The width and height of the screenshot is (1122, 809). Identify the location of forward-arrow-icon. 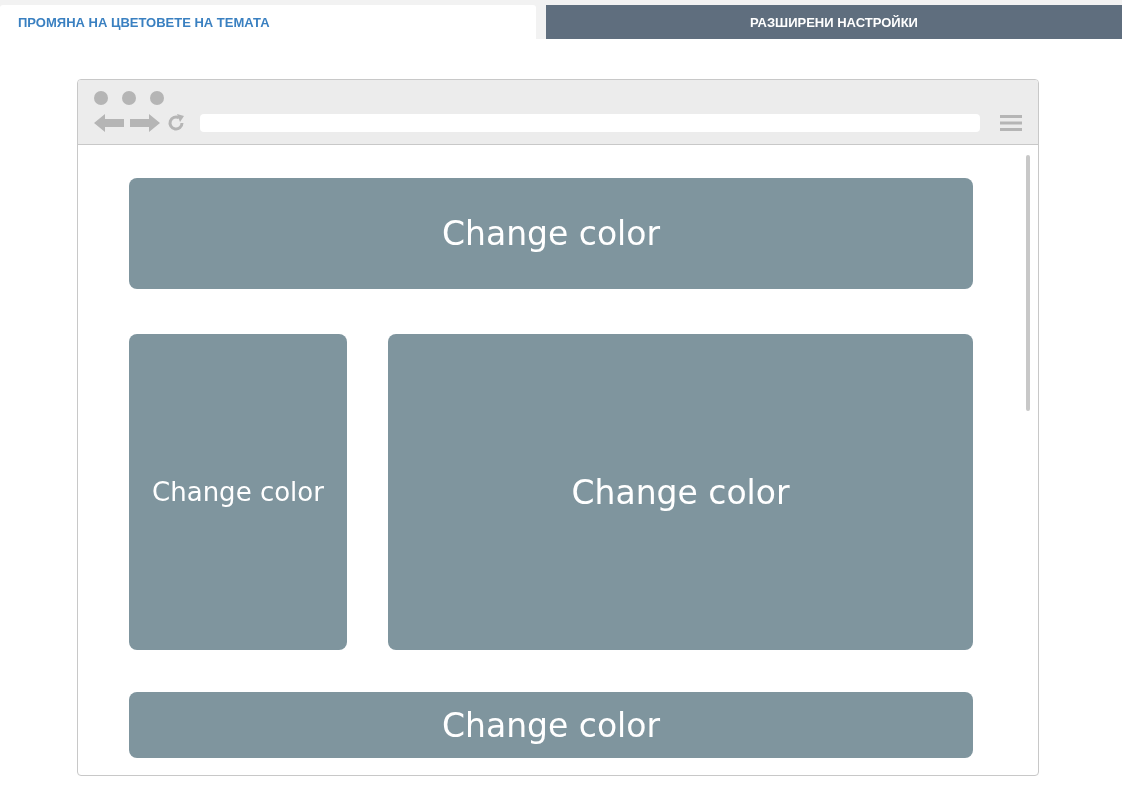
(145, 123).